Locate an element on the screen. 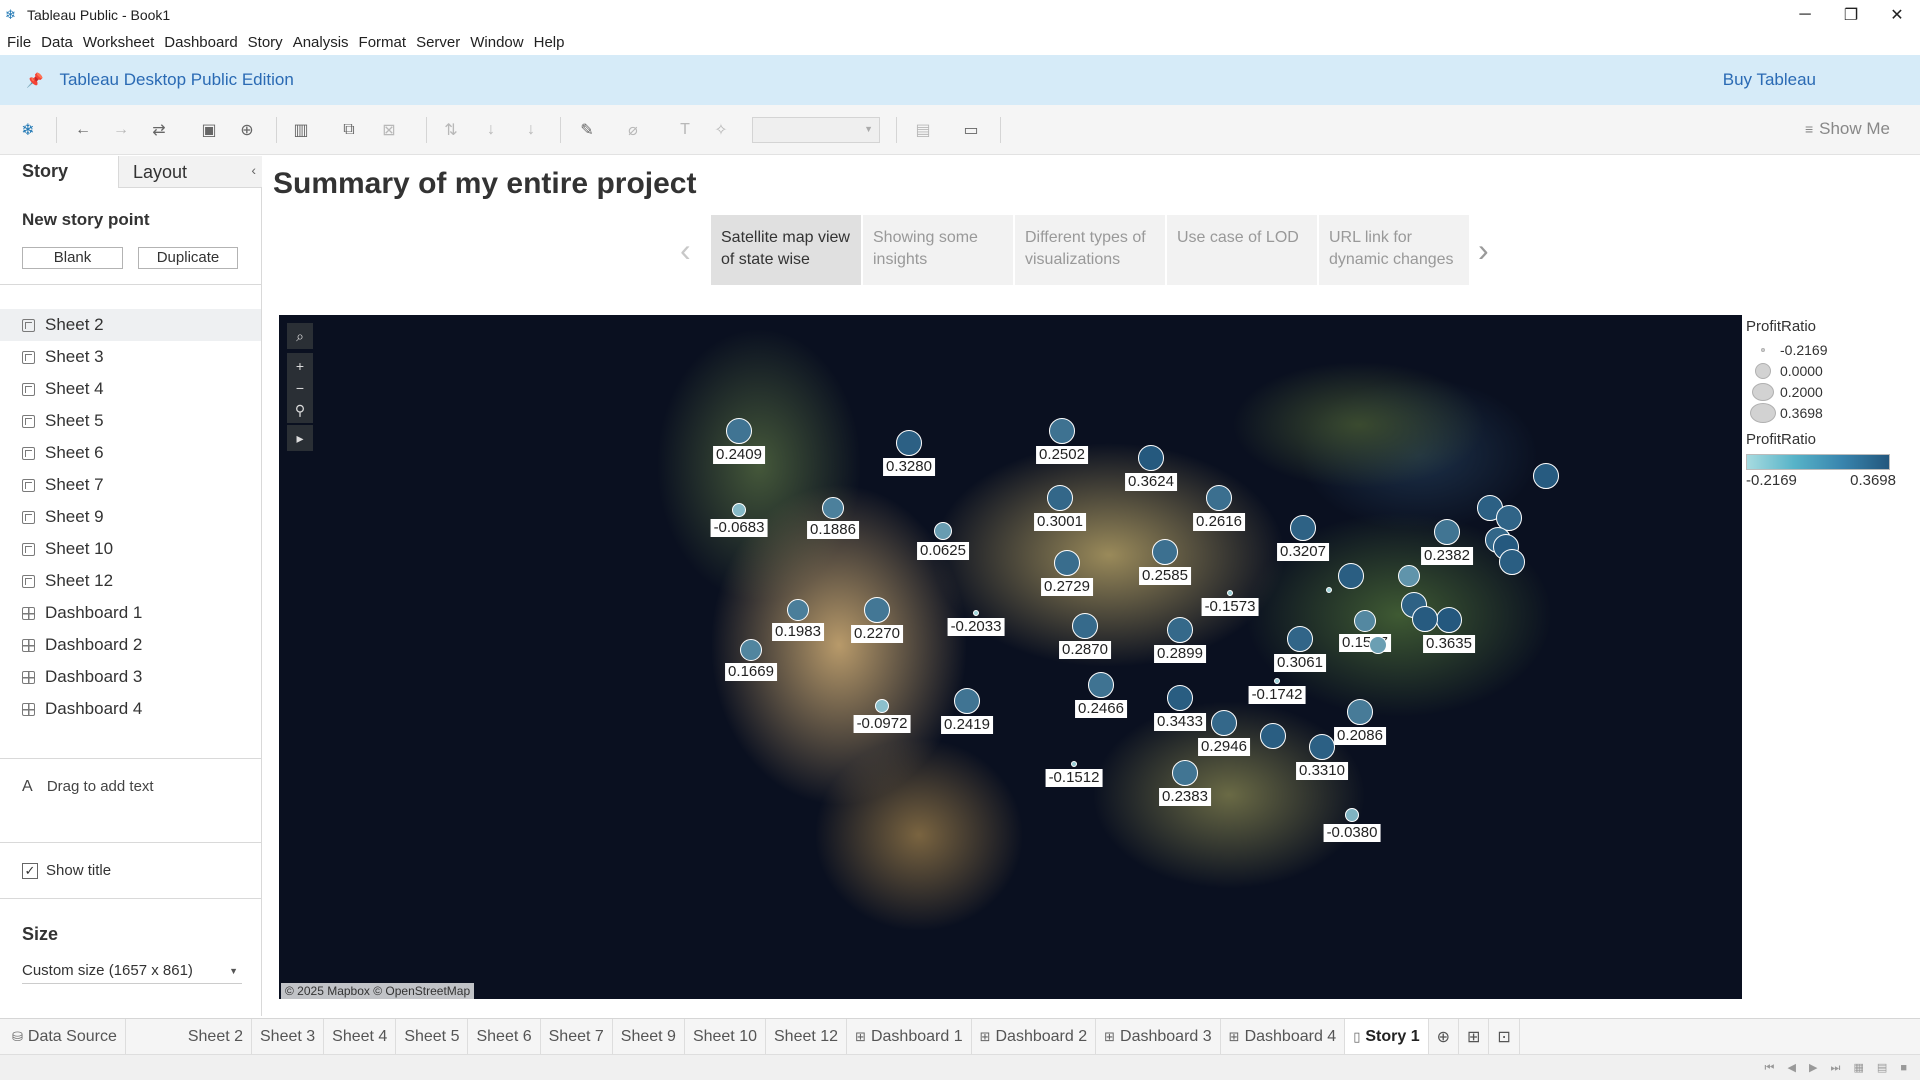  tab-layout: Layout ‹ is located at coordinates (190, 172).